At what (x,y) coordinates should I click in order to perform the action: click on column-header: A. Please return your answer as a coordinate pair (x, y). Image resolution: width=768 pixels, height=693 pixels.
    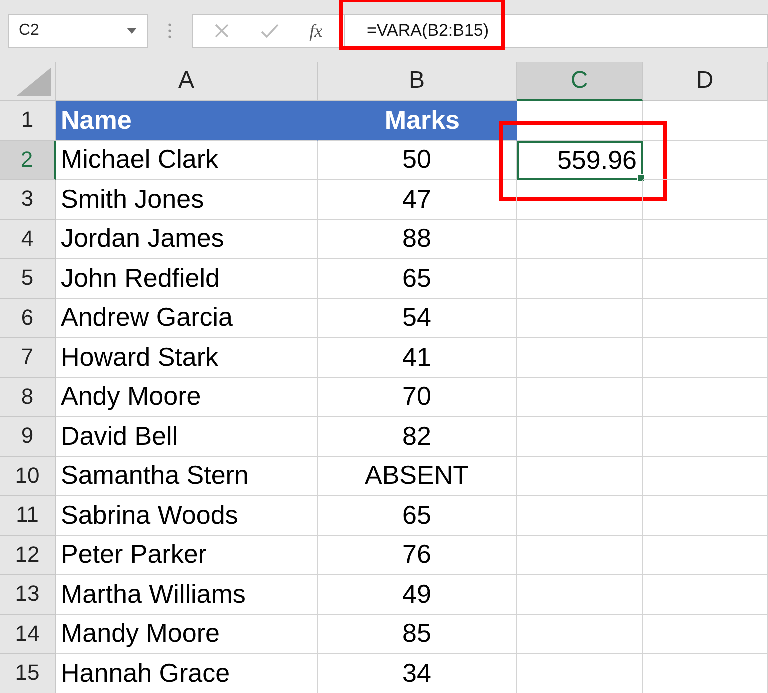
    Looking at the image, I should click on (187, 81).